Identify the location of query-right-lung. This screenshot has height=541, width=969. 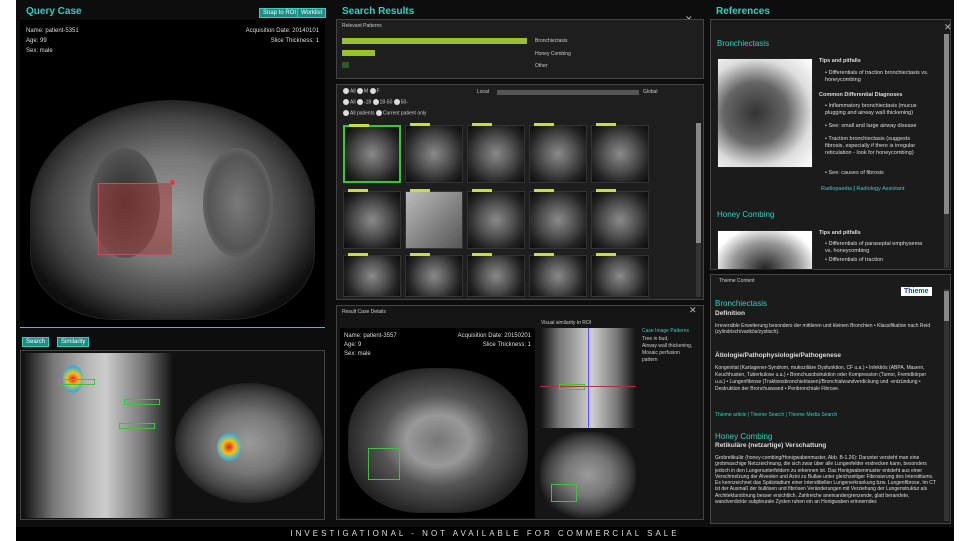
(238, 203).